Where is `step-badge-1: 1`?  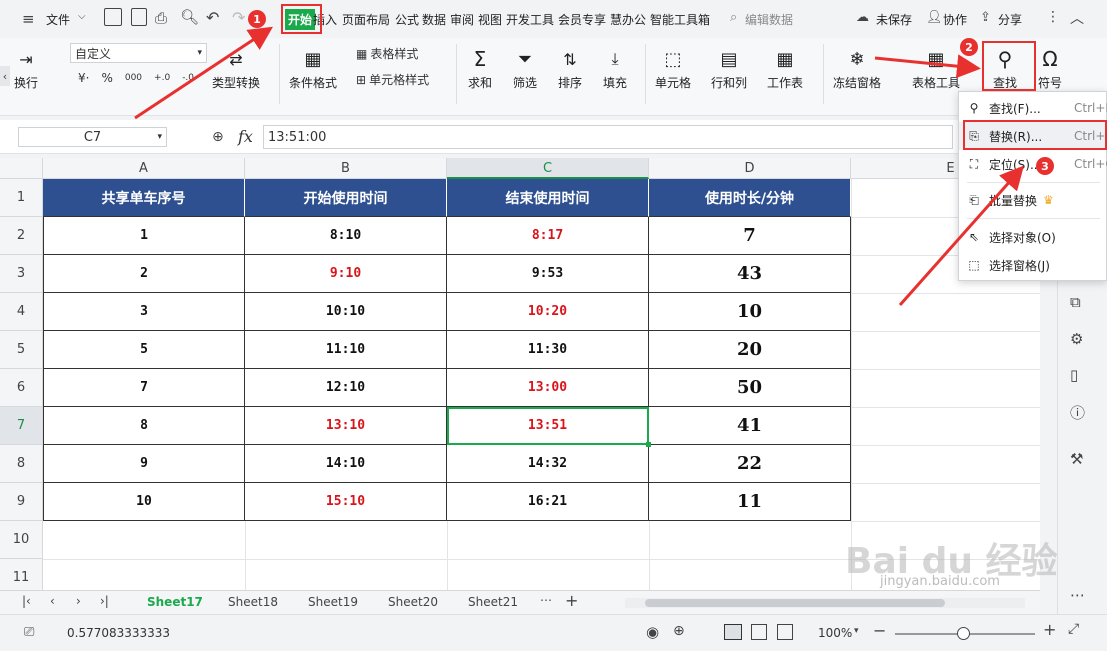
step-badge-1: 1 is located at coordinates (257, 19).